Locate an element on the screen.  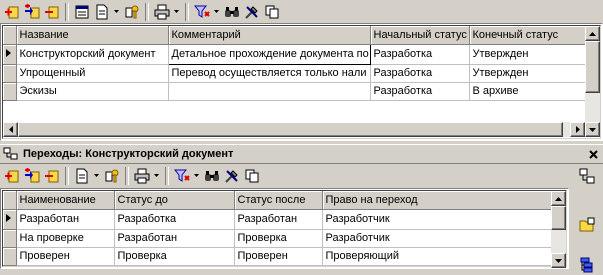
table-cell: Детальное прохождение документа по is located at coordinates (269, 54).